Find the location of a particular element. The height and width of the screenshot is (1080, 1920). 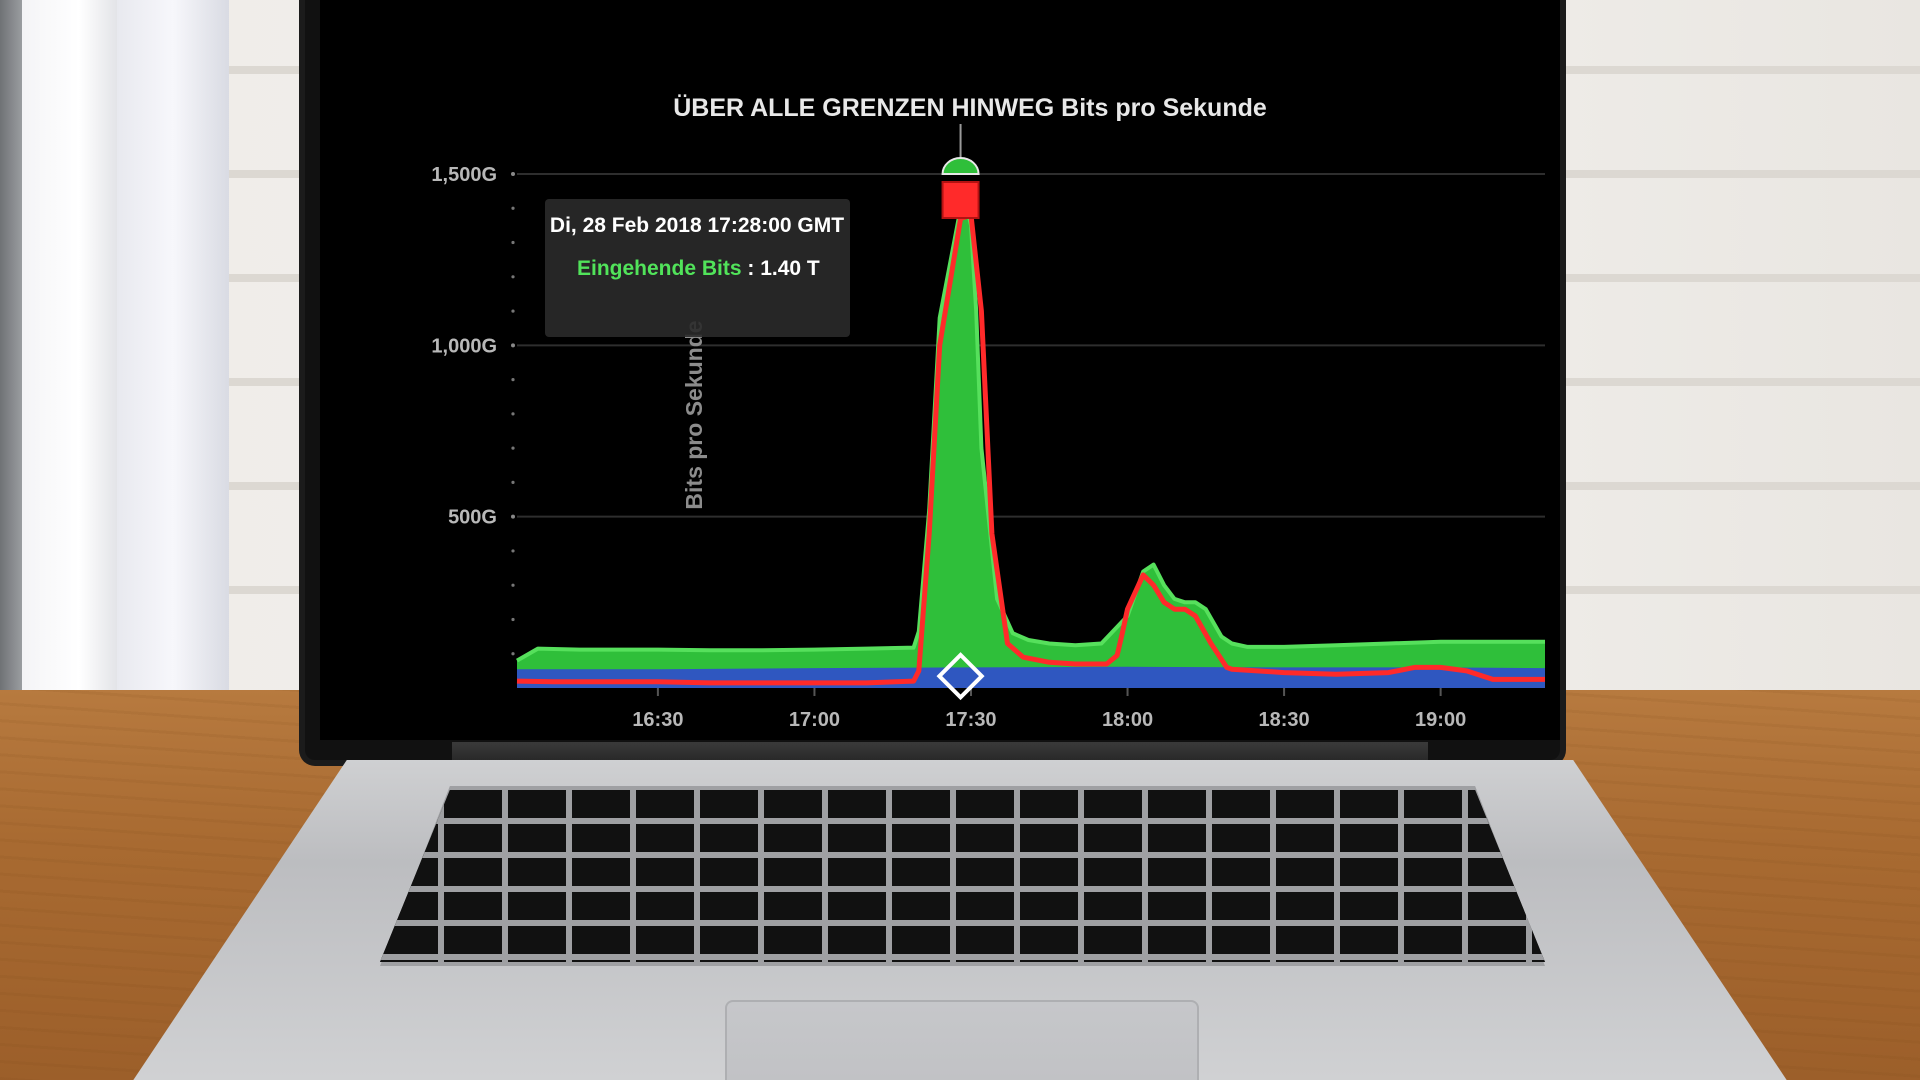

books-on-left is located at coordinates (125, 377).